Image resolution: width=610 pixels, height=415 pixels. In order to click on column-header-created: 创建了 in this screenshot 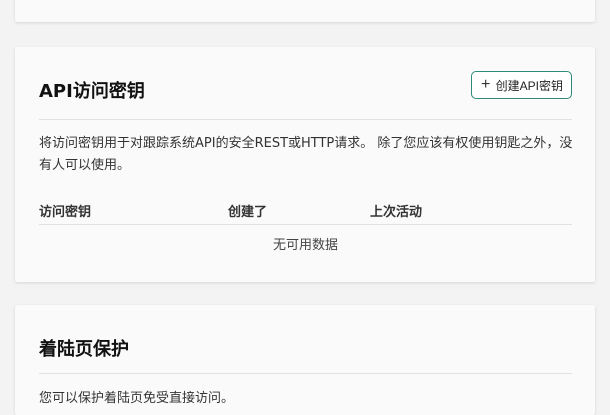, I will do `click(248, 212)`.